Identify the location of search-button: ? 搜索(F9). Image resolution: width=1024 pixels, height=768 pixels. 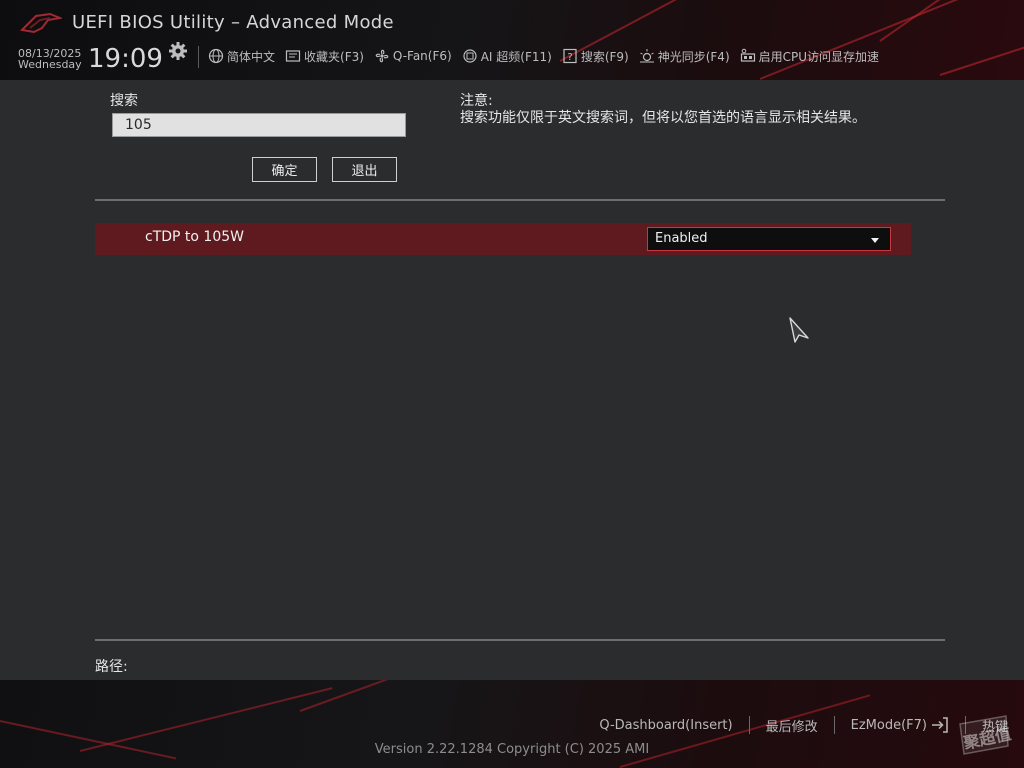
(595, 56).